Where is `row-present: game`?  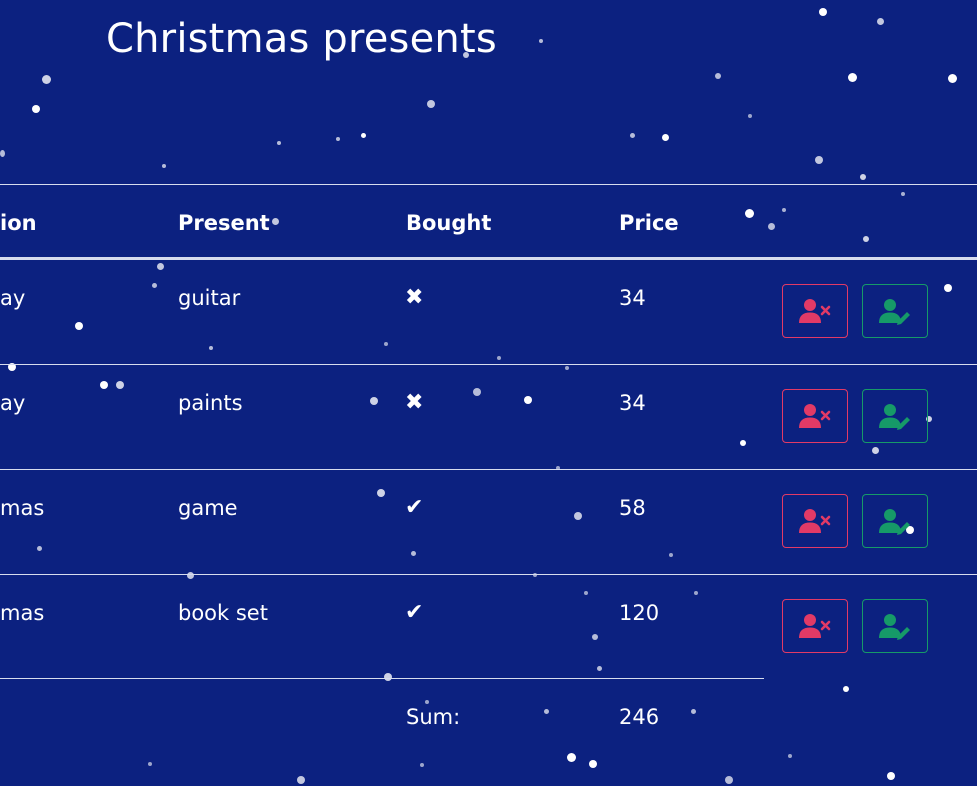
row-present: game is located at coordinates (208, 508).